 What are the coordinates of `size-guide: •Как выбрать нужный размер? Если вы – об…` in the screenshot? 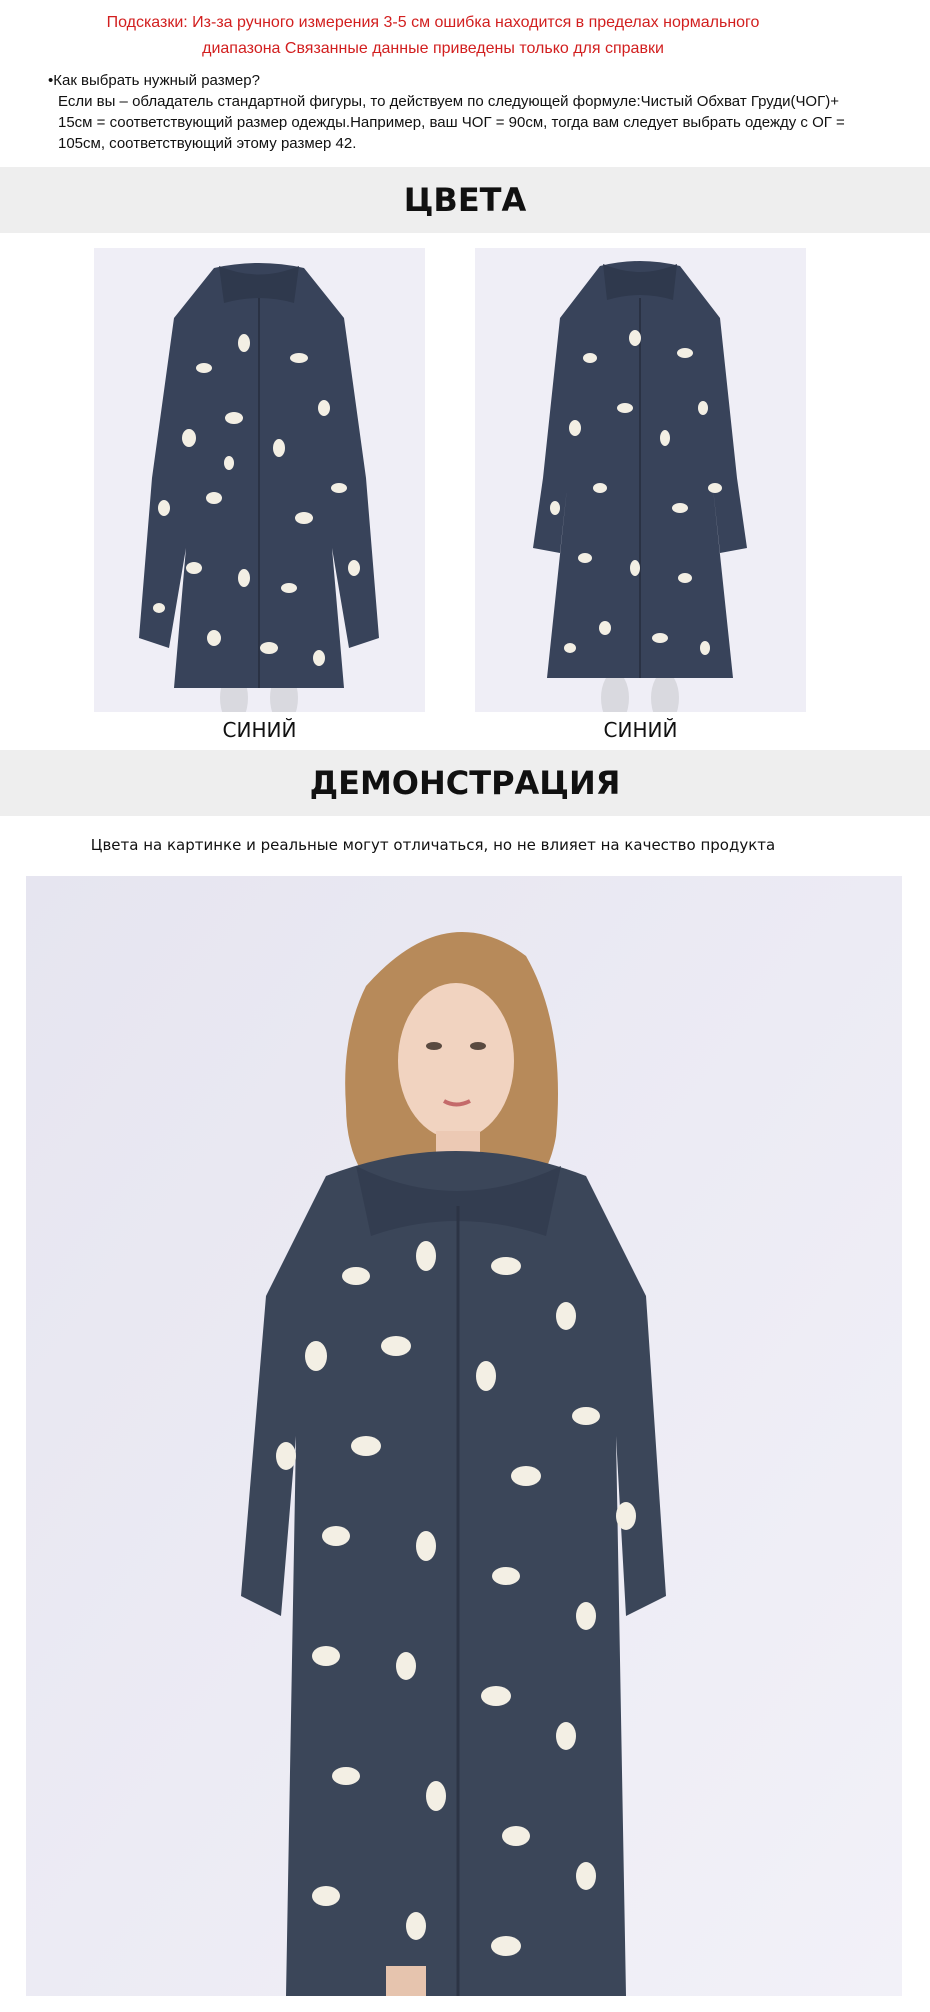 It's located at (458, 112).